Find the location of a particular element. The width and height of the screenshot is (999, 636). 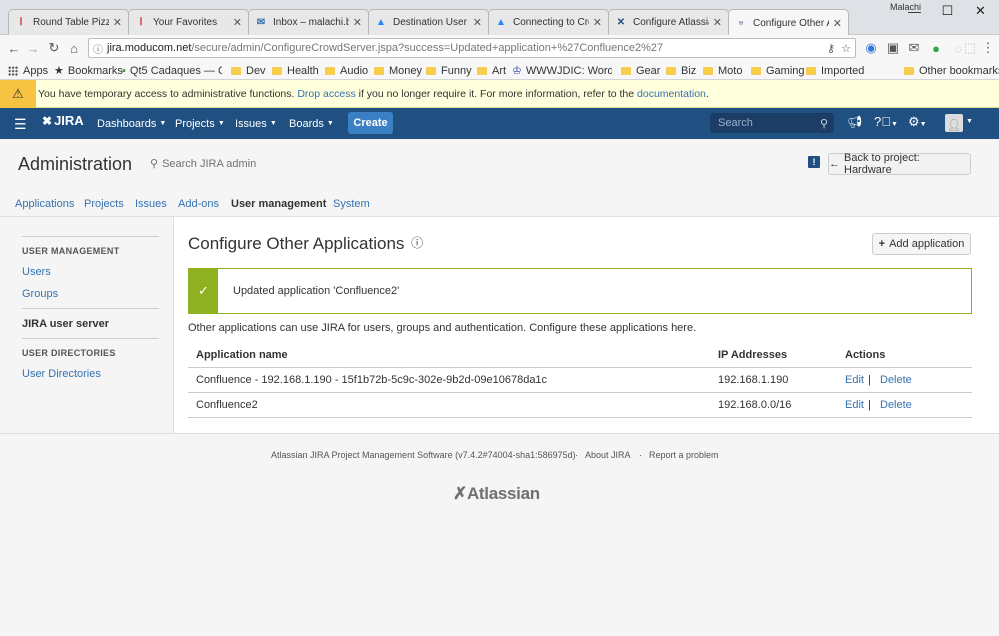

column-header: Application name is located at coordinates (242, 355).